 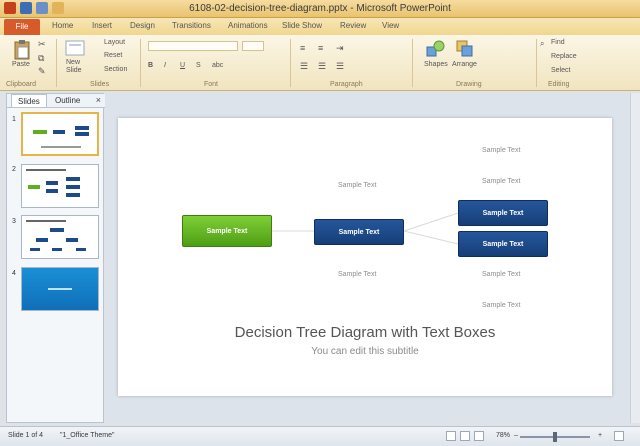 What do you see at coordinates (359, 232) in the screenshot?
I see `decision-node-box: Sample Text` at bounding box center [359, 232].